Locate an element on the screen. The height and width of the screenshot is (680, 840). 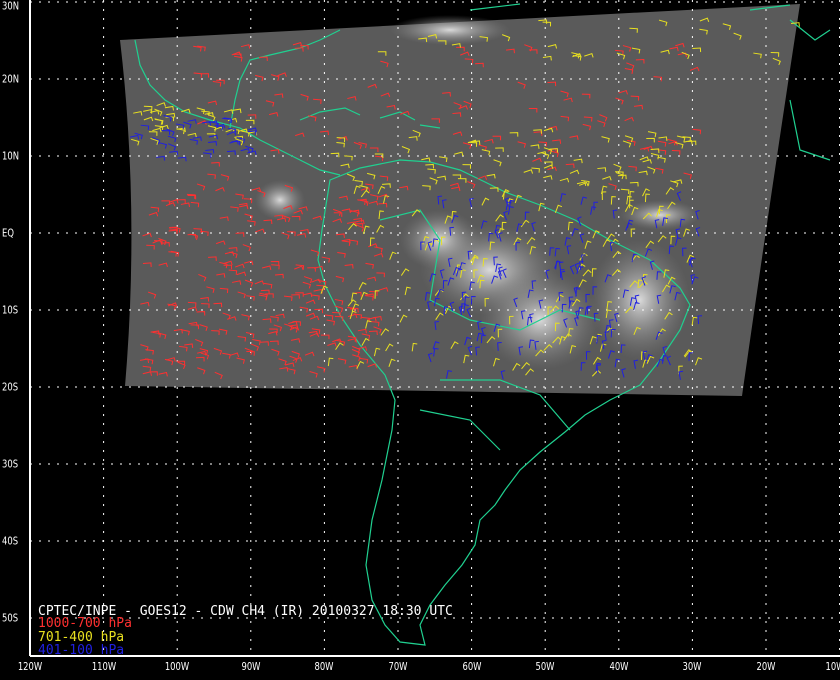
y-tick-label: 10N is located at coordinates (10, 156).